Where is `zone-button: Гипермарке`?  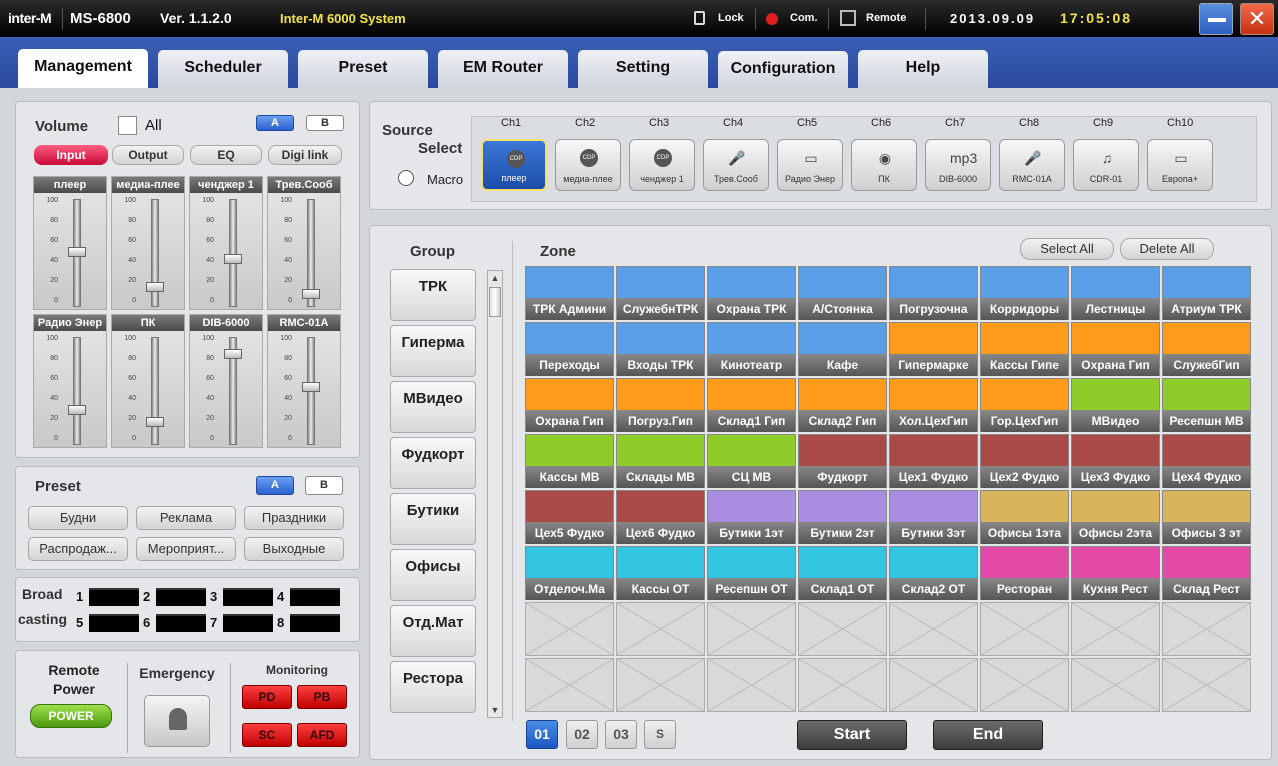 zone-button: Гипермарке is located at coordinates (933, 349).